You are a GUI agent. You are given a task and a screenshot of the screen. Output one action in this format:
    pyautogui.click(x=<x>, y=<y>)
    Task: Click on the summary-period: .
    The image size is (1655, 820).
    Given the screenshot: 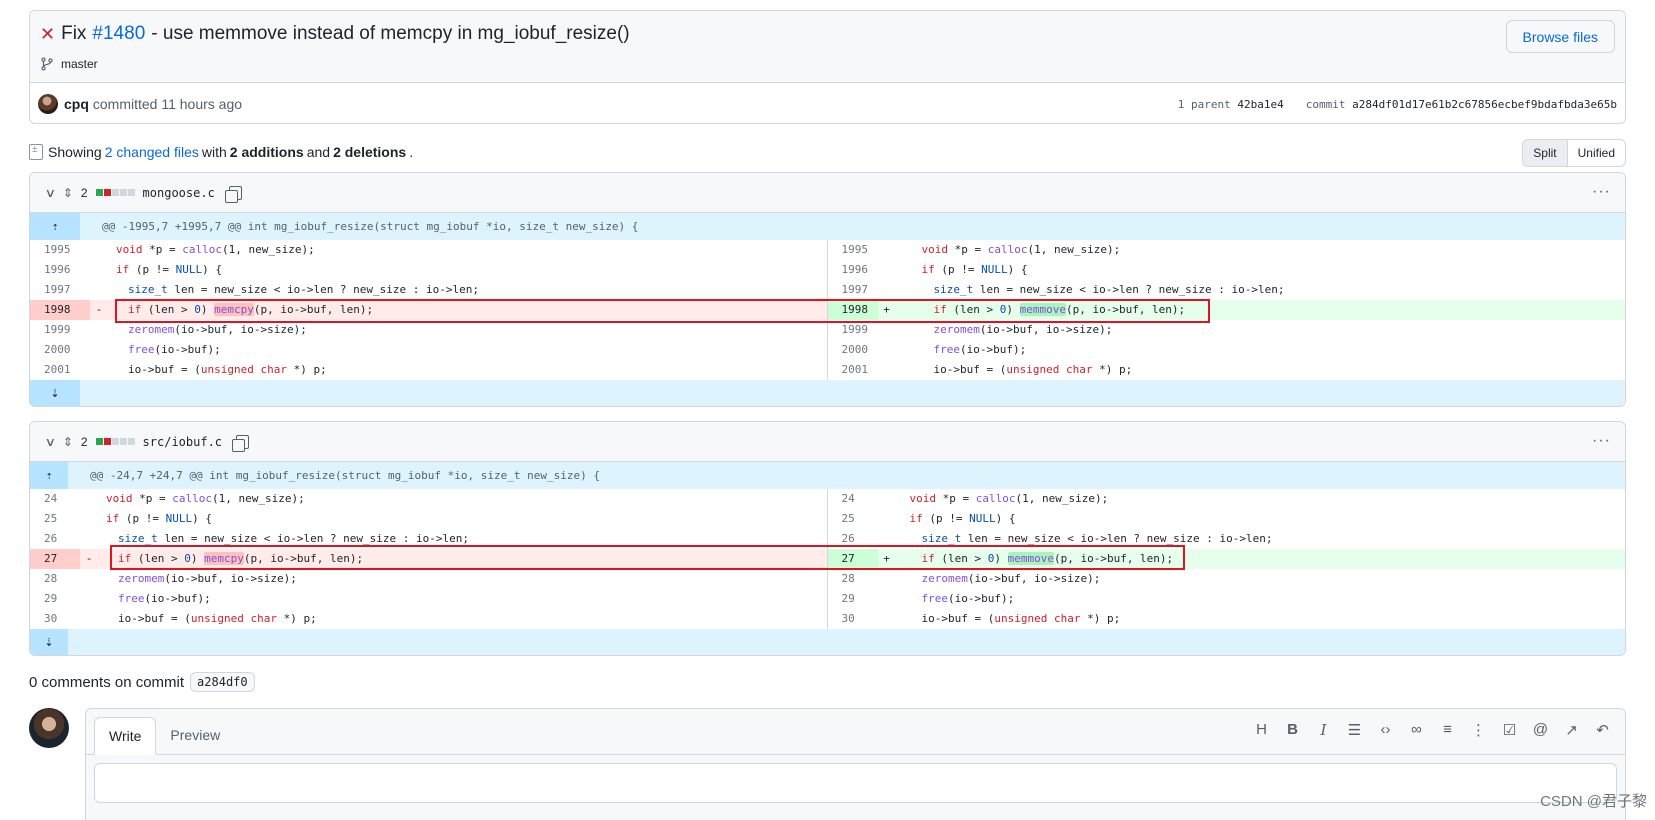 What is the action you would take?
    pyautogui.click(x=411, y=152)
    